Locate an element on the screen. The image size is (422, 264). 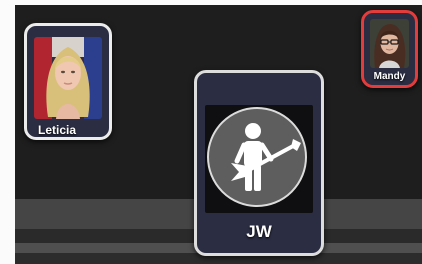
guitar-player-icon is located at coordinates (257, 157).